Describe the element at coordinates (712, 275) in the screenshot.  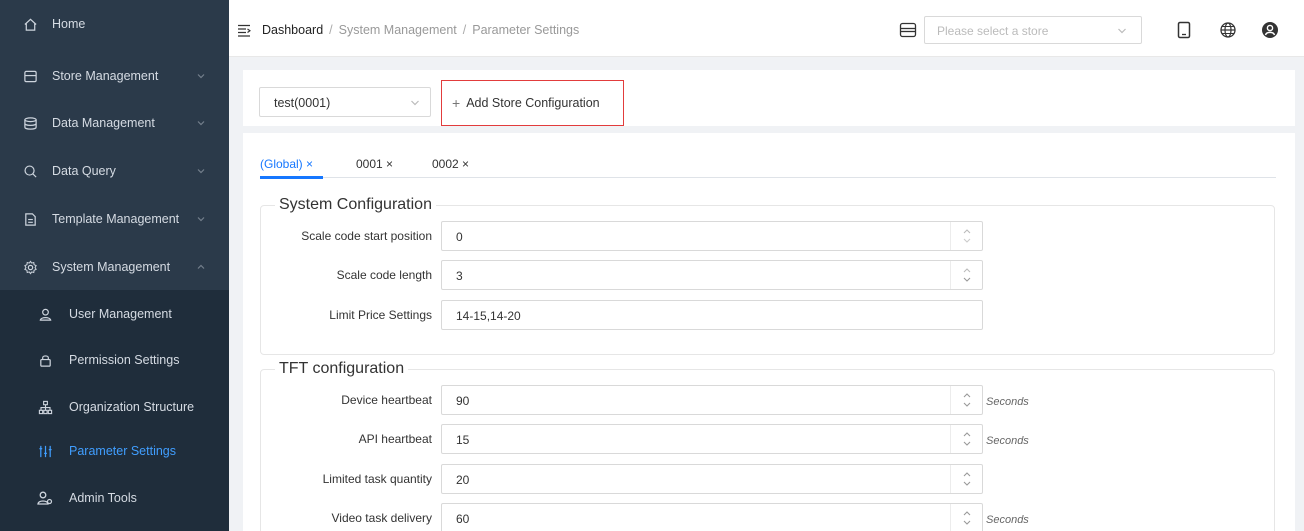
I see `scale-code-length-input: 3` at that location.